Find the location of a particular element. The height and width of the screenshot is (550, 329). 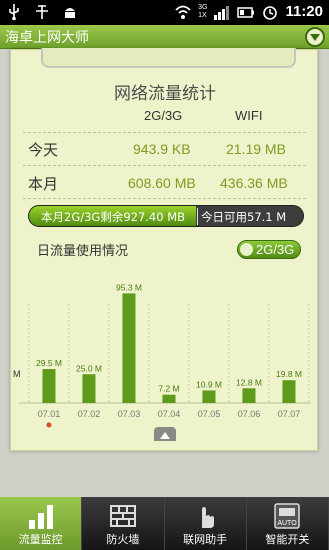

chart-tick-label: 07.03 is located at coordinates (129, 414).